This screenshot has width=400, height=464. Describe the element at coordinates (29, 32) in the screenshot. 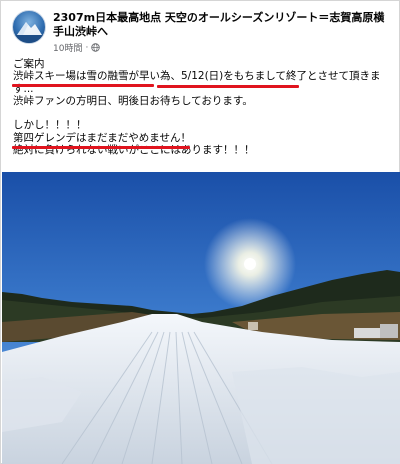

I see `mountain-logo-icon` at that location.